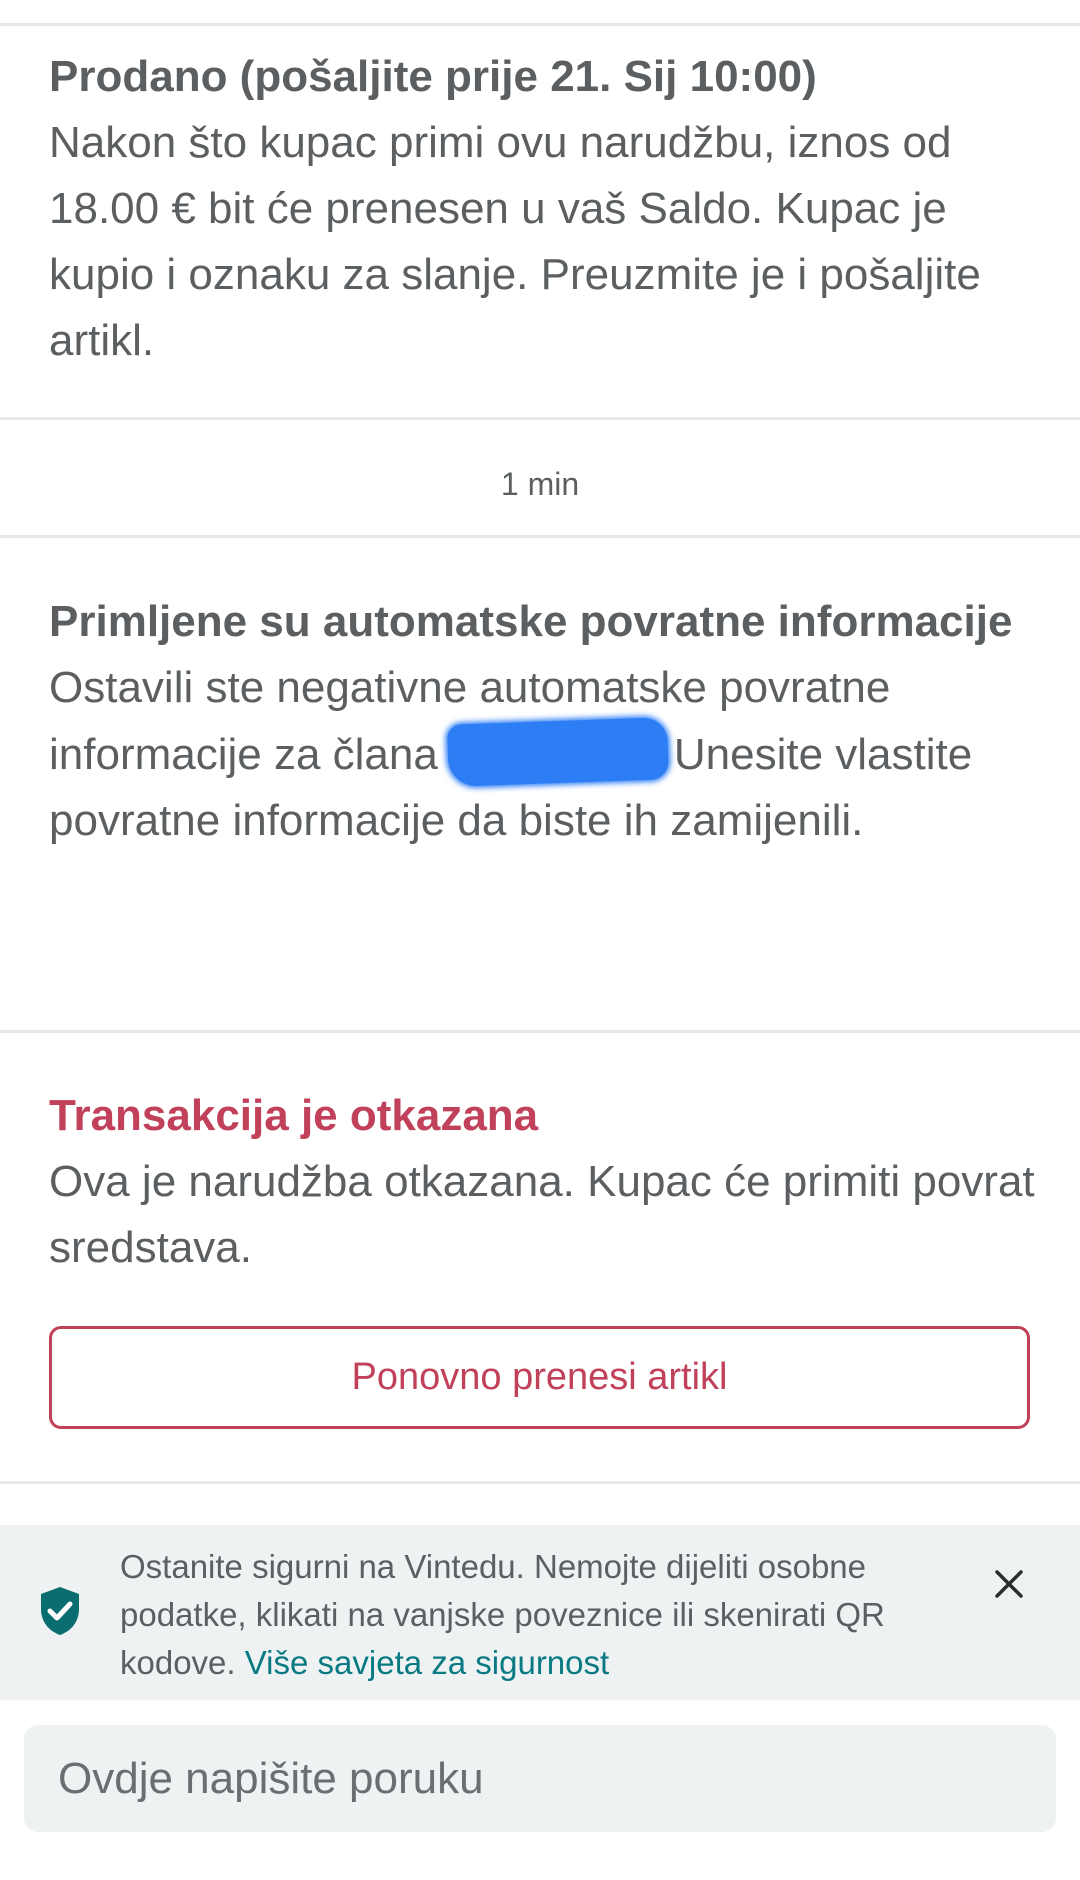 The width and height of the screenshot is (1080, 1880). I want to click on message-timestamp: 1 min, so click(540, 484).